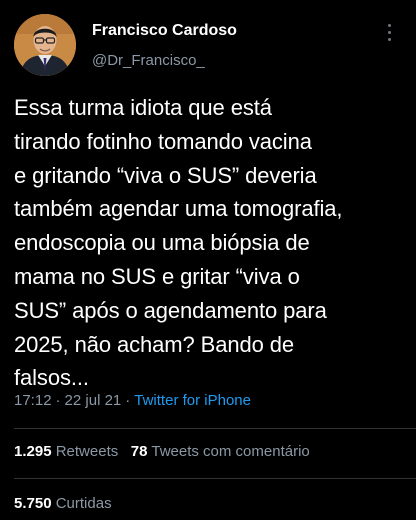  What do you see at coordinates (132, 400) in the screenshot?
I see `tweet-meta: 17:12 · 22 jul 21 · Twitter for iPhone` at bounding box center [132, 400].